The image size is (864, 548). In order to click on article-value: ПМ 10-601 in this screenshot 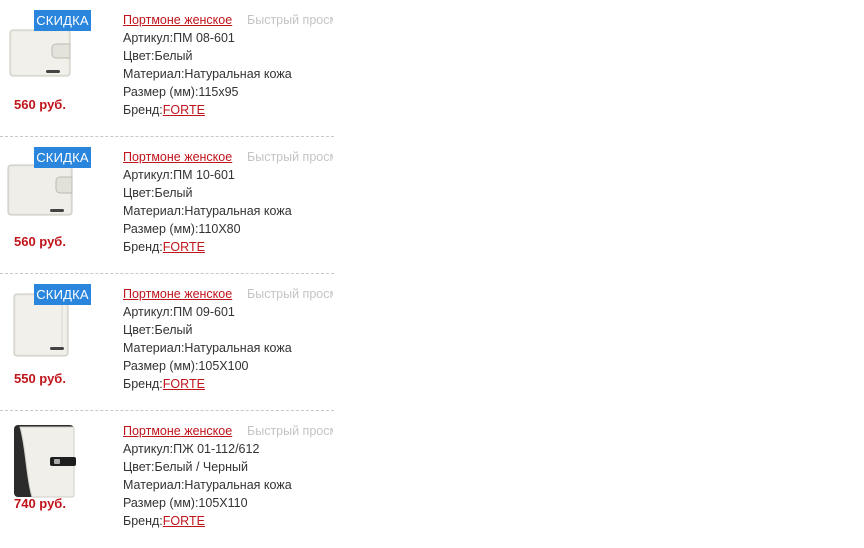, I will do `click(204, 175)`.